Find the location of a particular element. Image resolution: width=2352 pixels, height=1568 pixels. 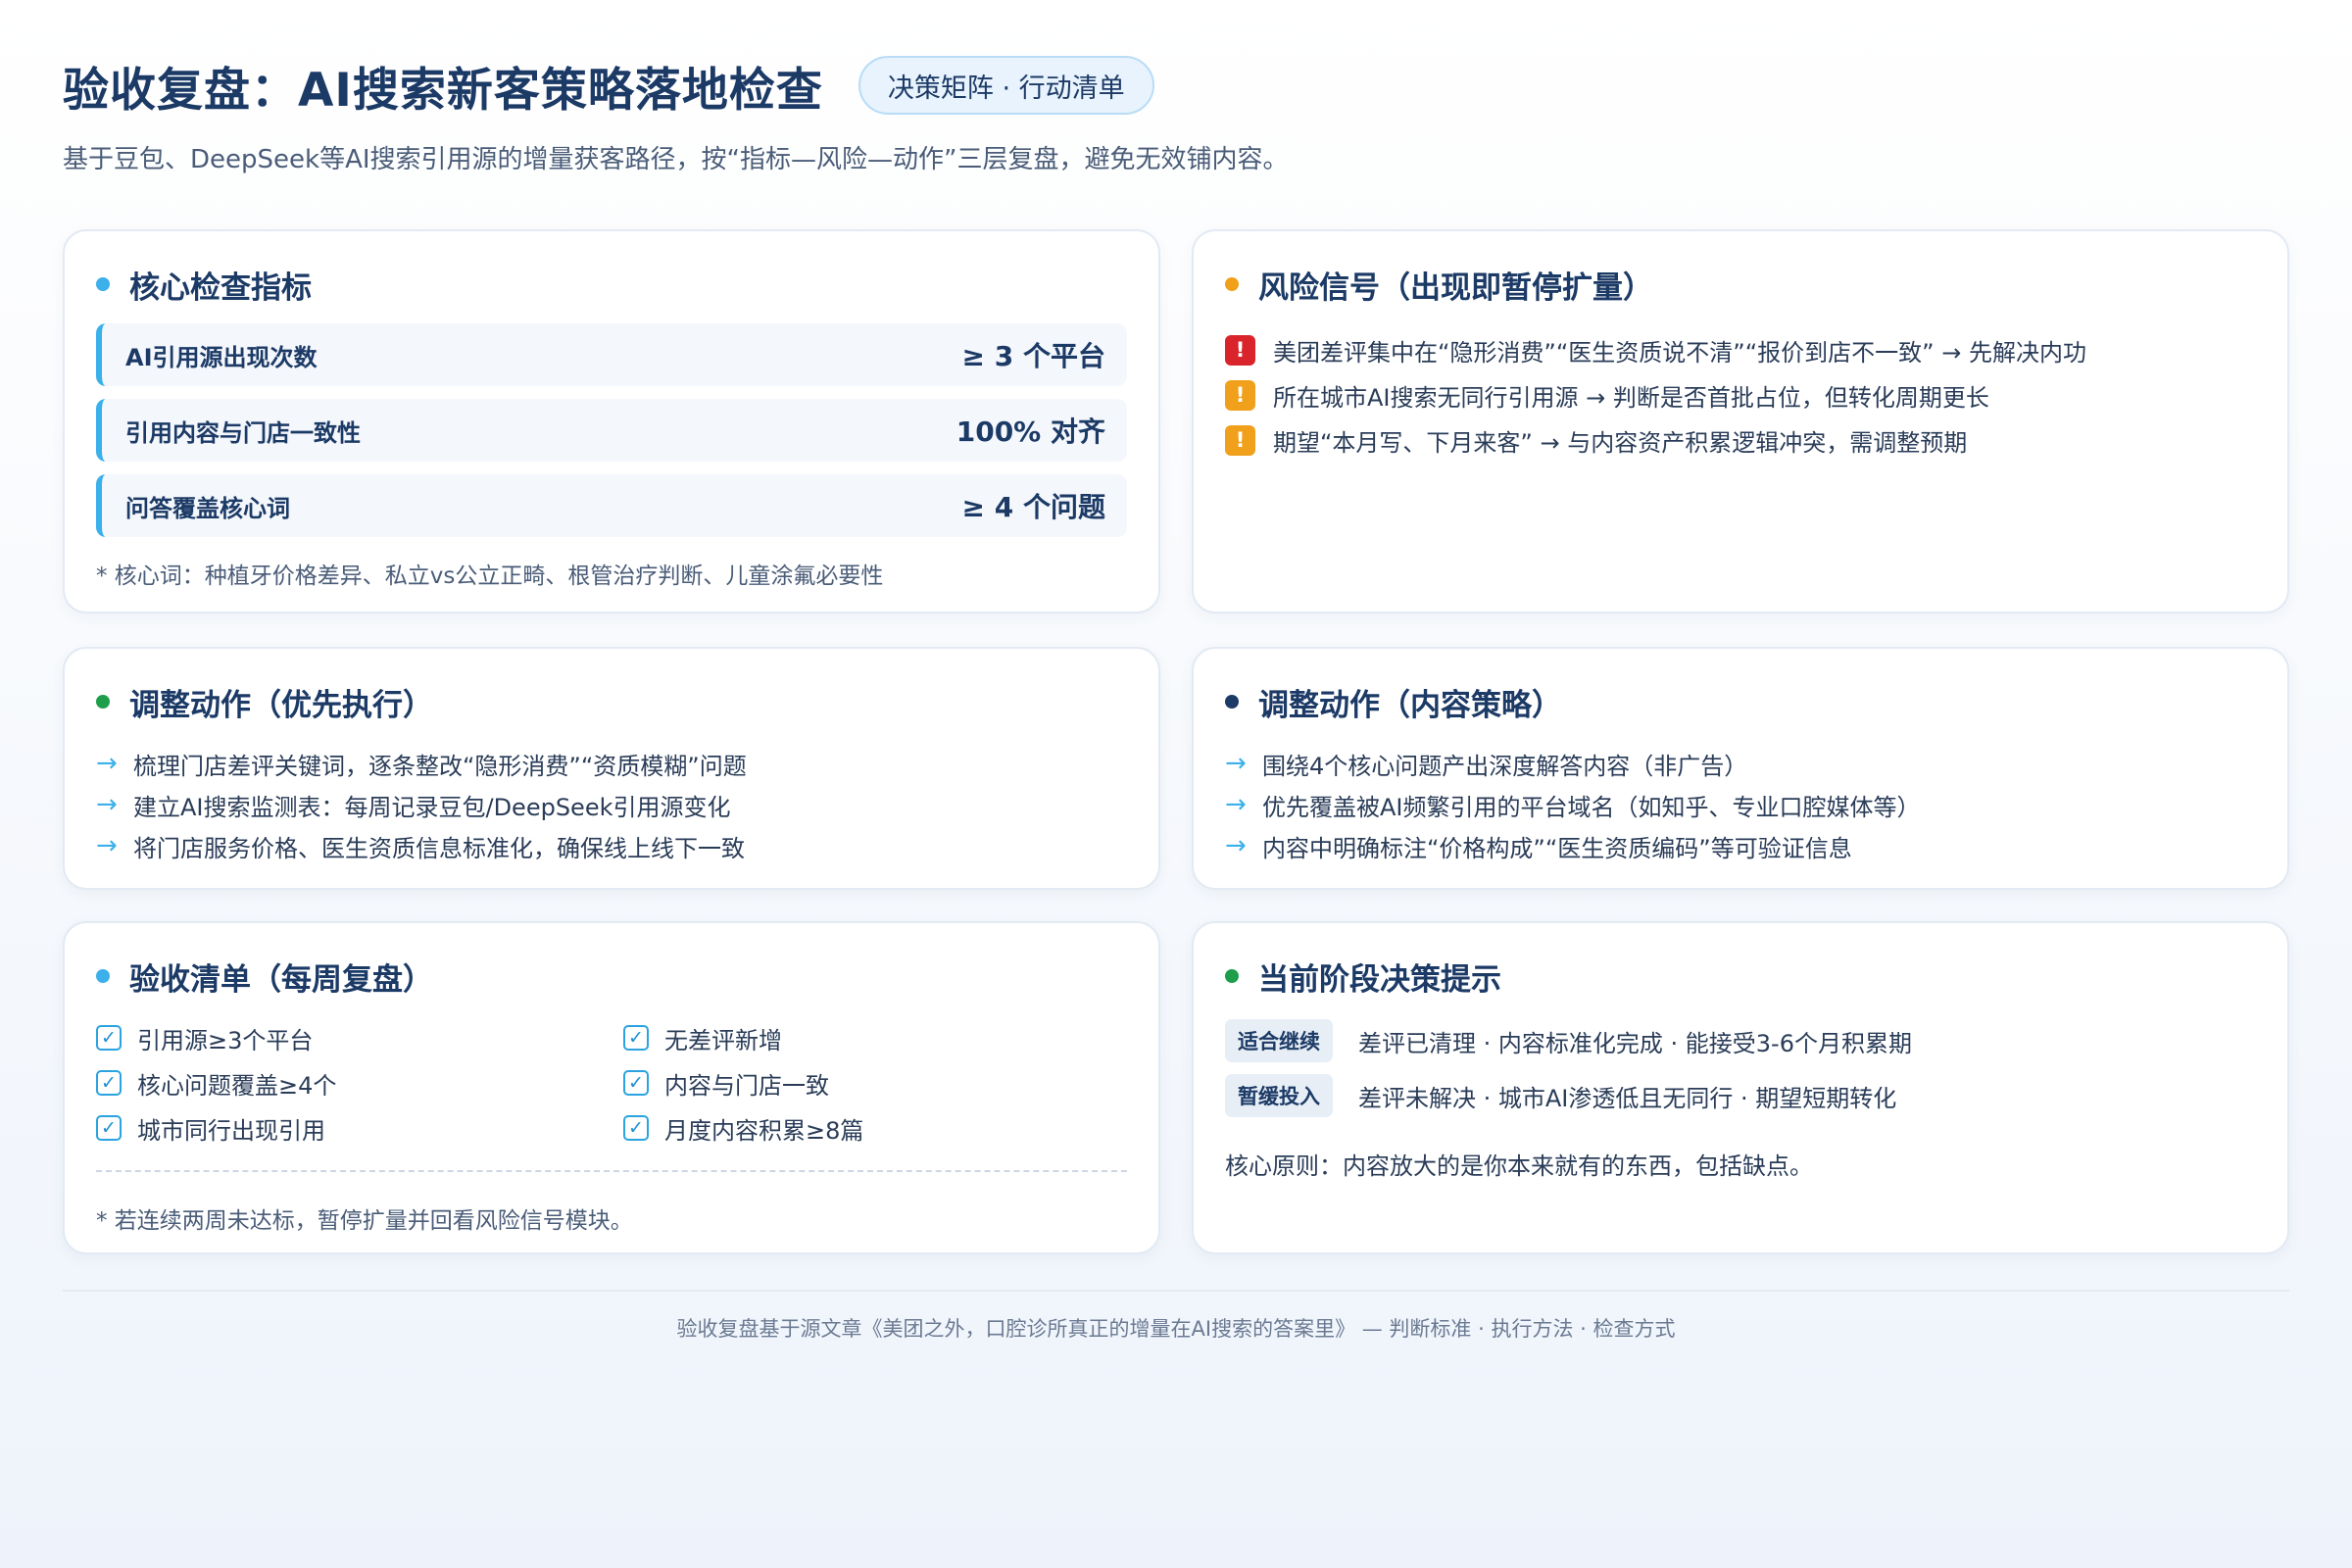

decision-row: 暂缓投入 差评未解决 · 城市AI渗透低且无同行 · 期望短期转化 is located at coordinates (1740, 1095).